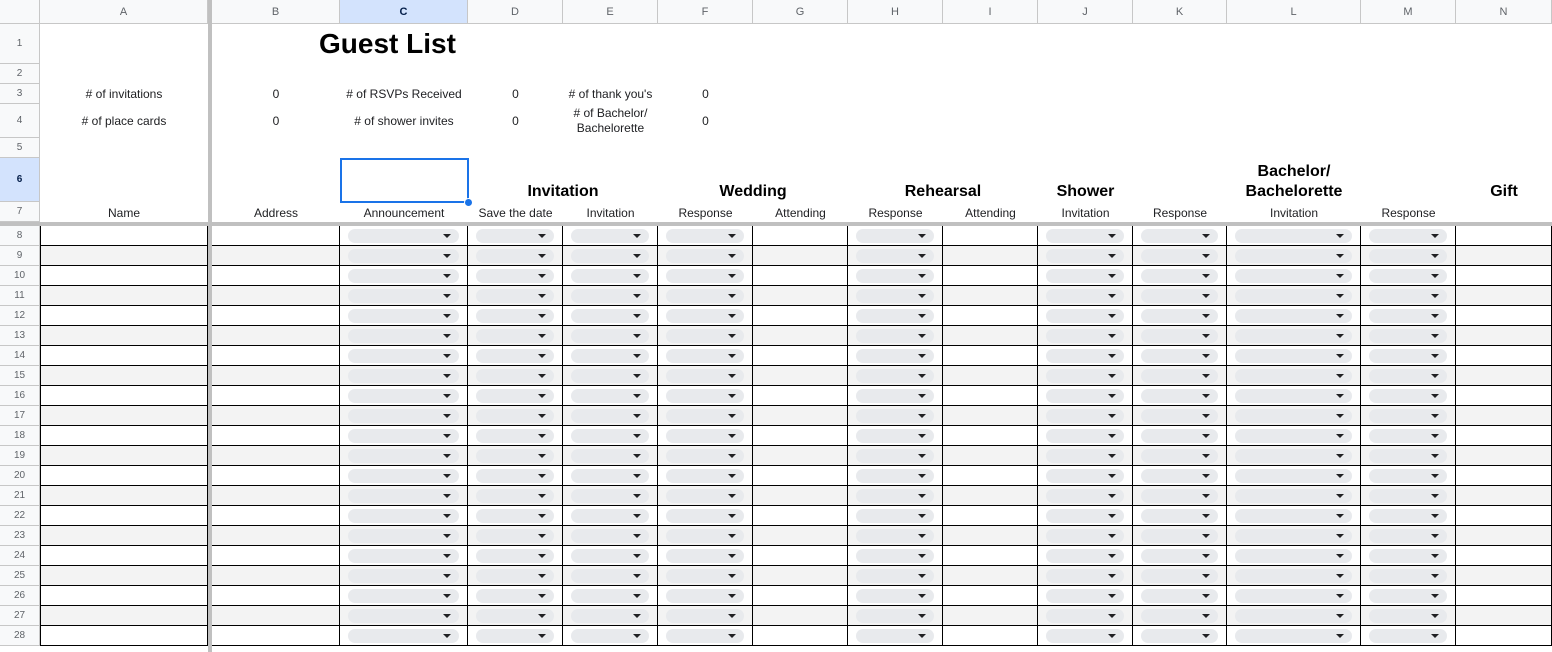 The width and height of the screenshot is (1552, 652). I want to click on row-header: 20, so click(20, 476).